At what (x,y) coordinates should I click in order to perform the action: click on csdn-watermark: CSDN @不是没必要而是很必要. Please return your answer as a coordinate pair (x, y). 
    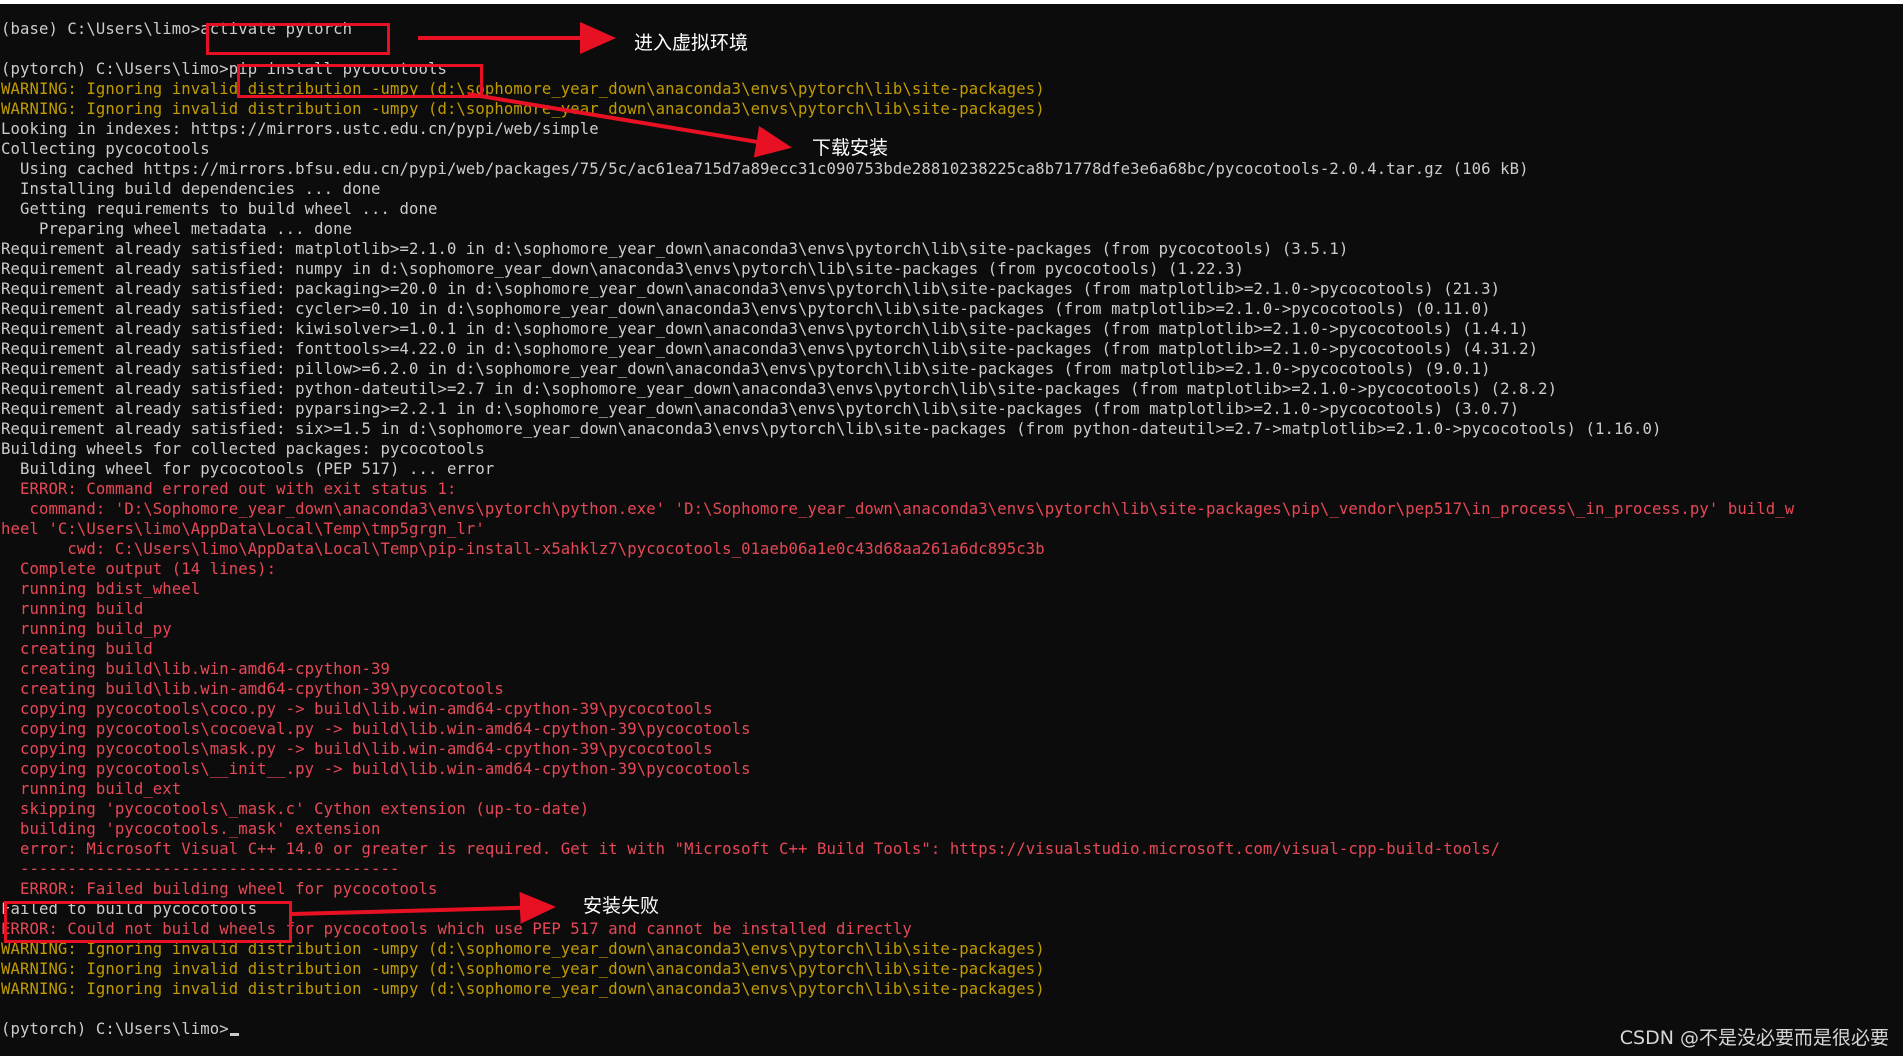
    Looking at the image, I should click on (1754, 1038).